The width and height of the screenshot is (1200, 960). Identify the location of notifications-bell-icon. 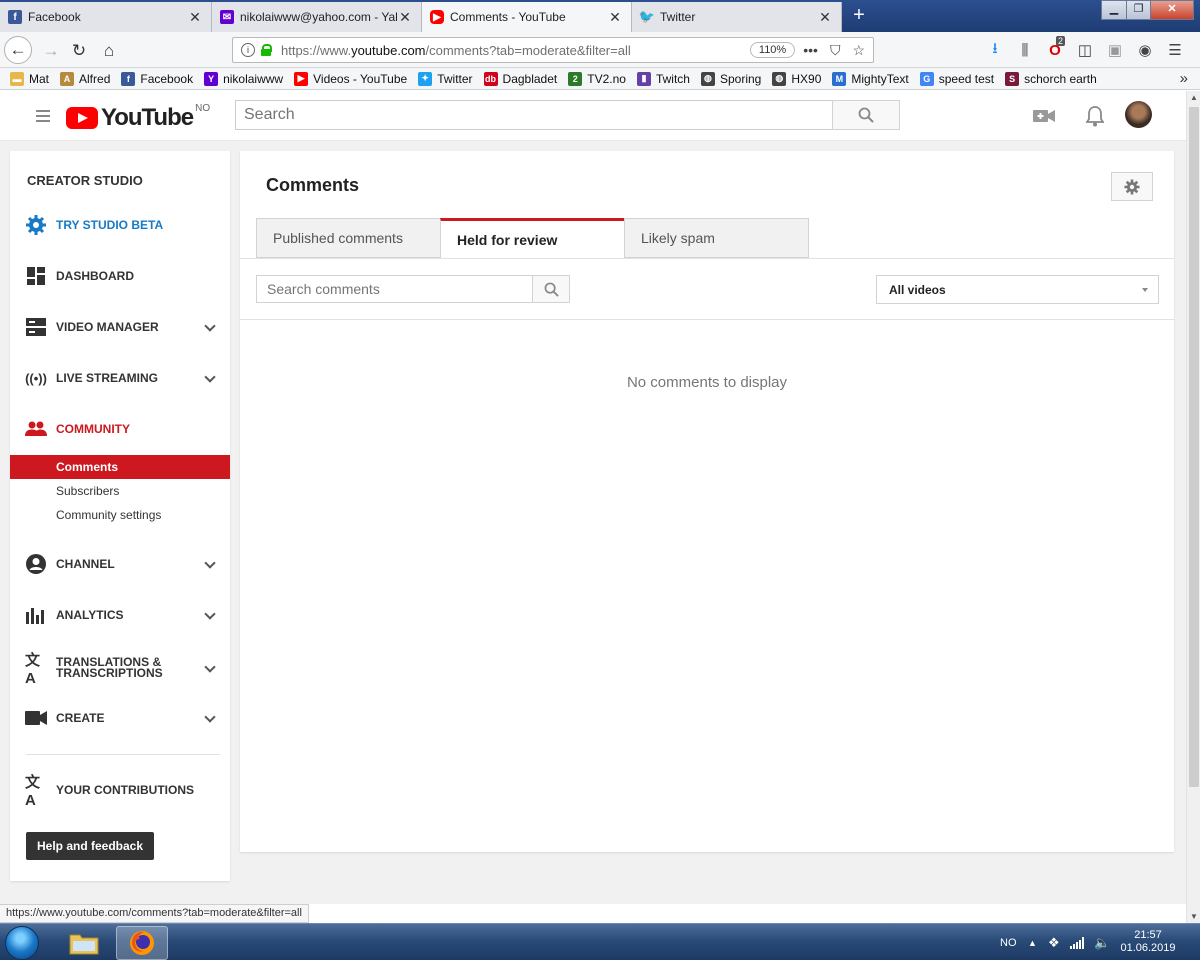
(1095, 116).